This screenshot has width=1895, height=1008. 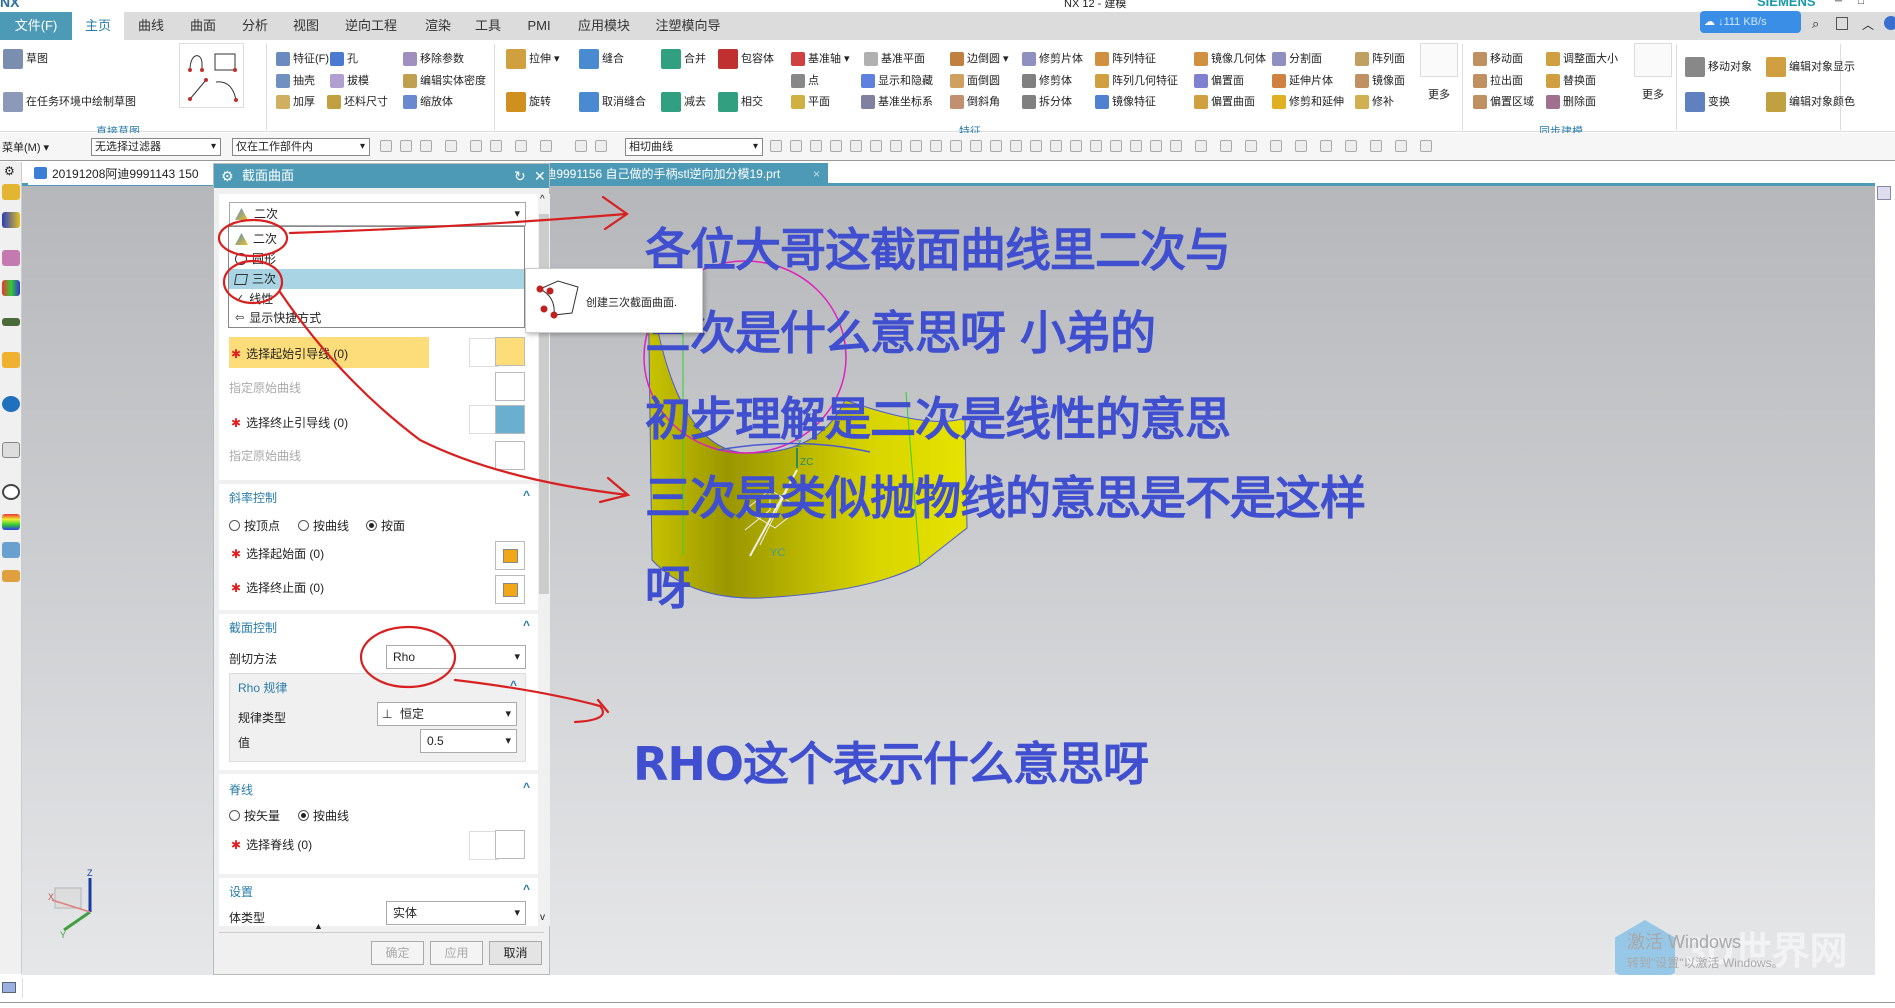 I want to click on type-dropdown-list: 二次 圆形 三次 ✓ 线性 ⇦ 显示快捷方式, so click(x=376, y=277).